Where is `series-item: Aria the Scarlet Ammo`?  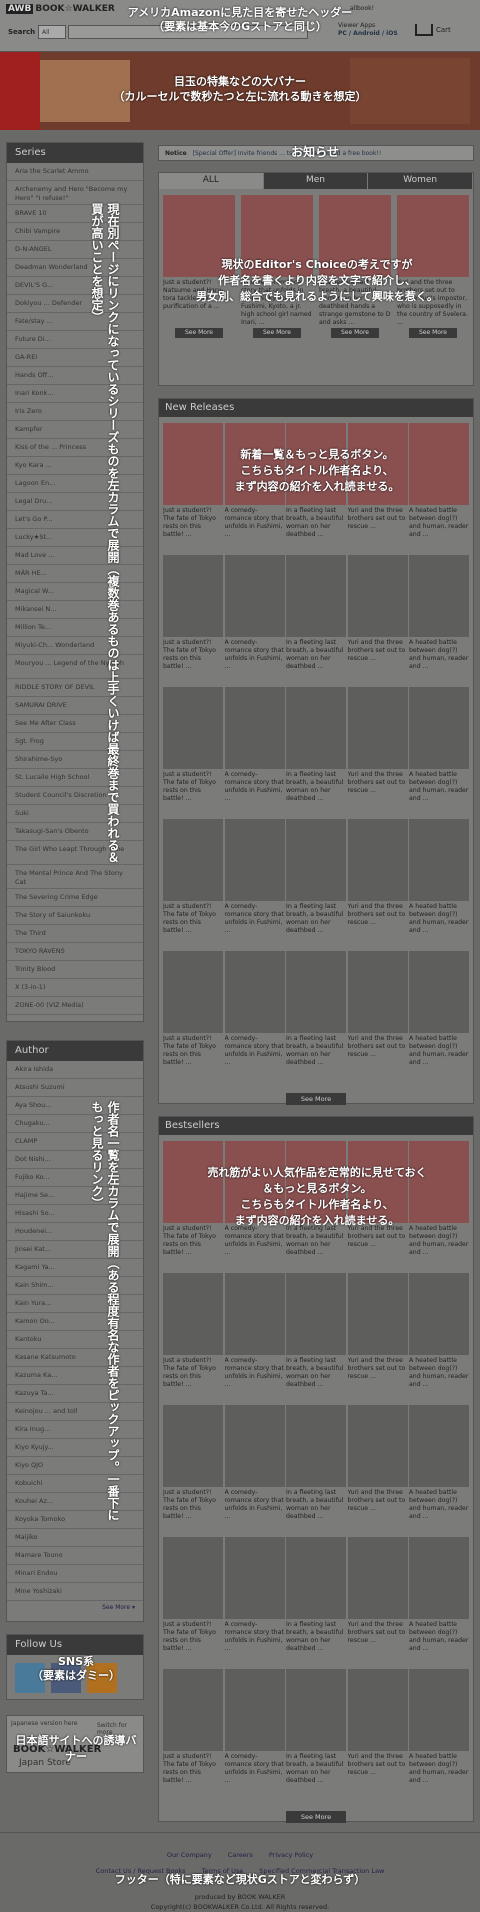 series-item: Aria the Scarlet Ammo is located at coordinates (75, 172).